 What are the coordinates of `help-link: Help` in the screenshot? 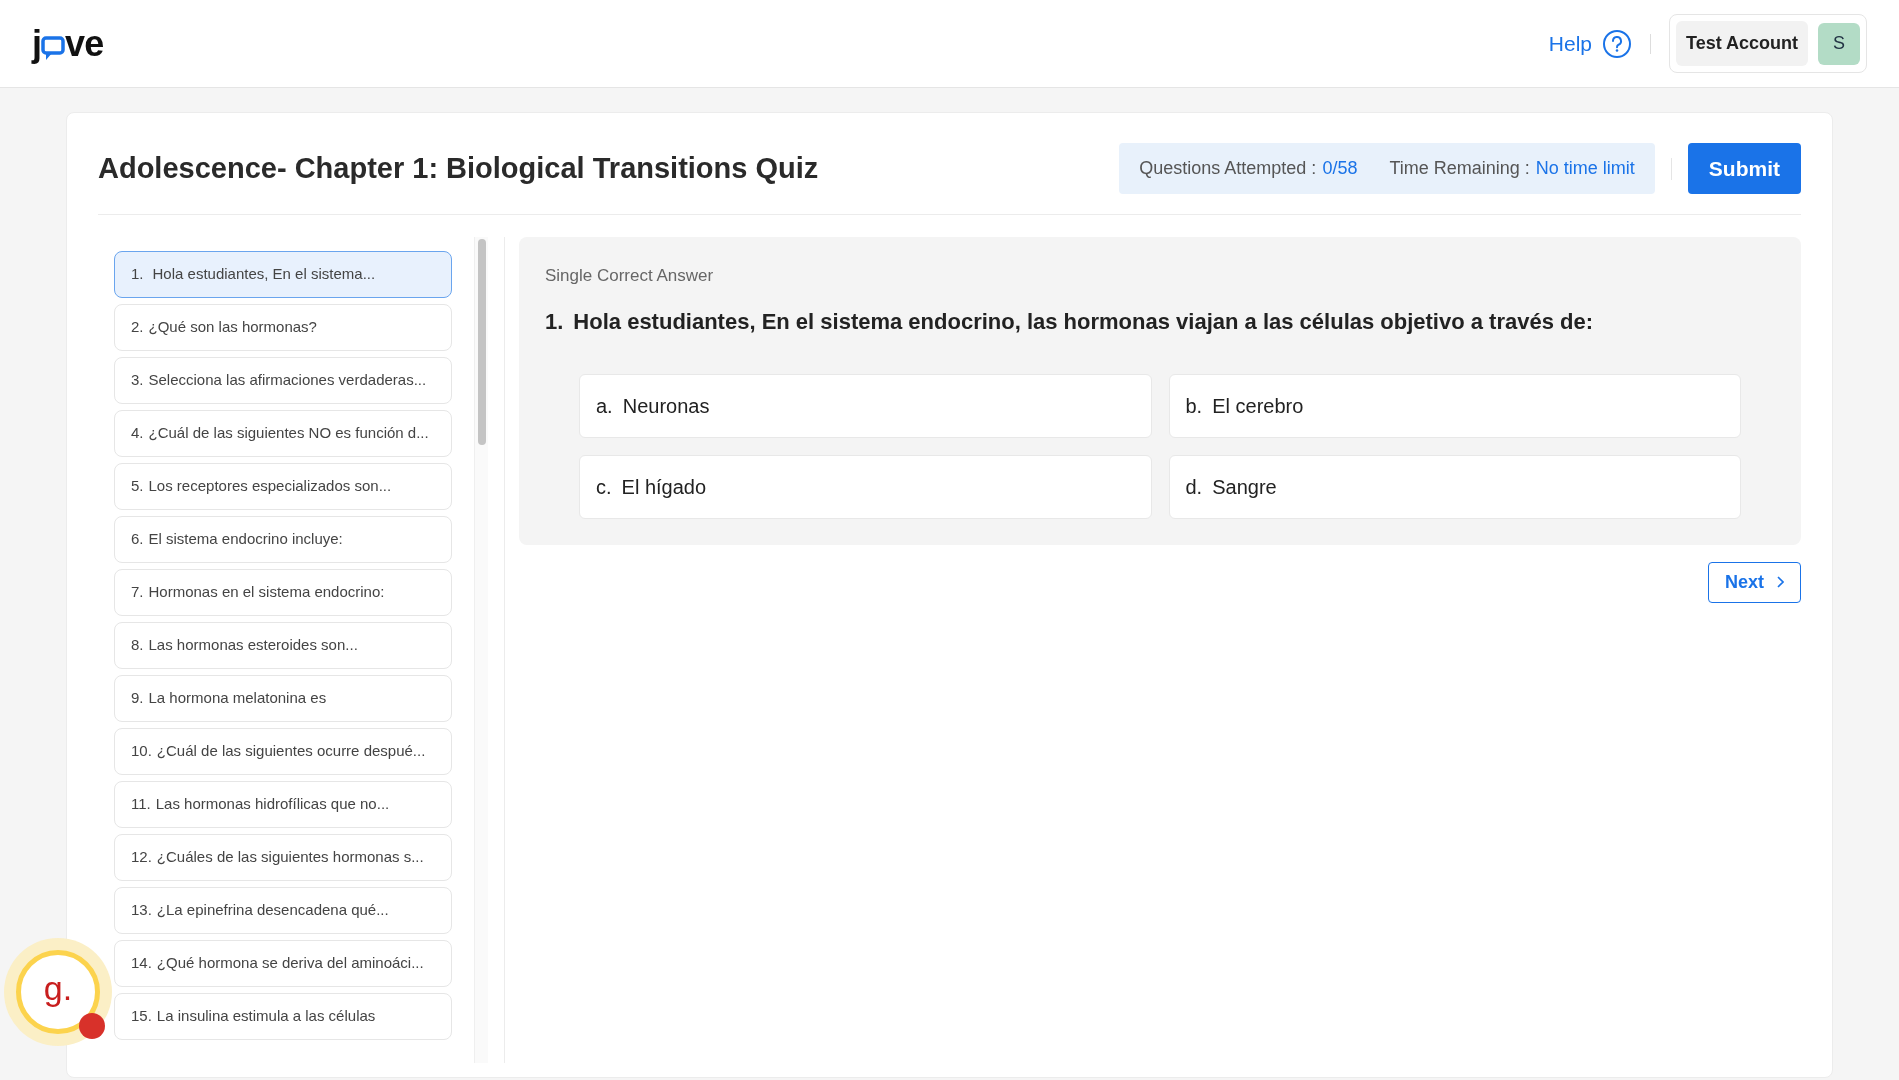 It's located at (1570, 43).